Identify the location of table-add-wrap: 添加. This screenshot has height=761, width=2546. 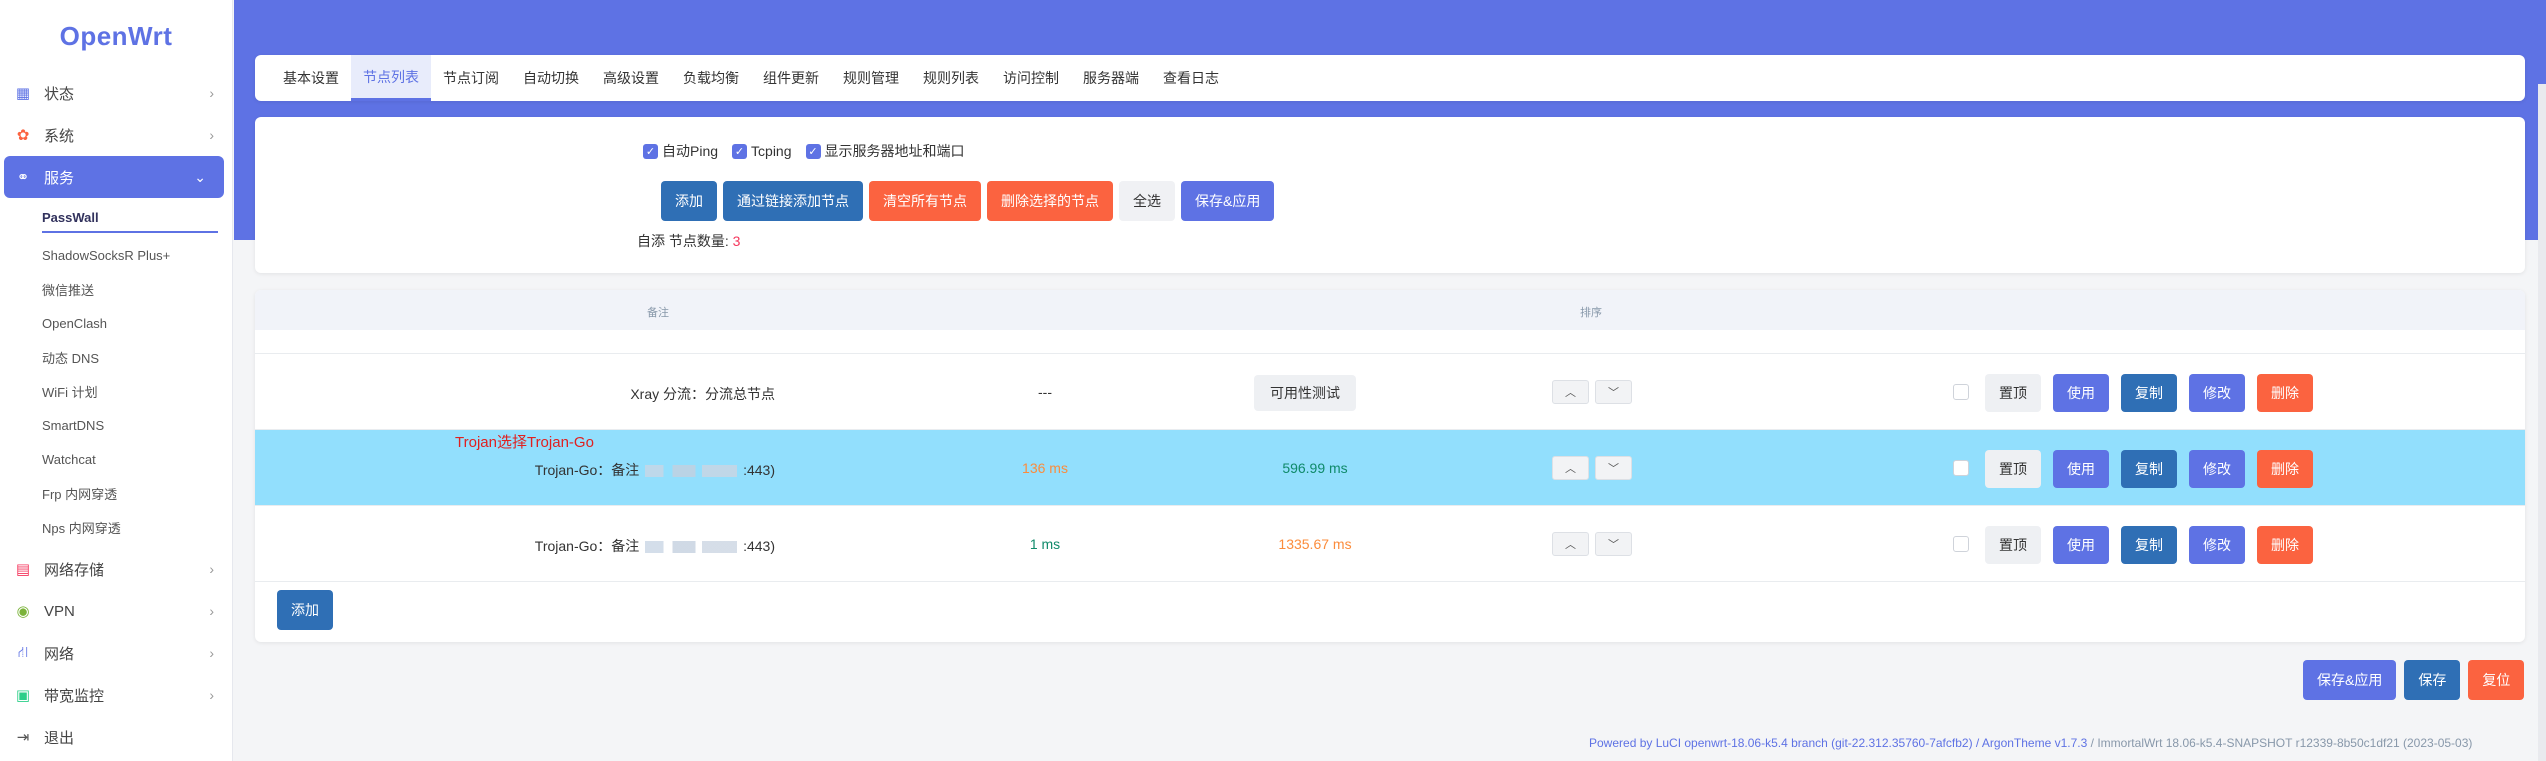
(305, 610).